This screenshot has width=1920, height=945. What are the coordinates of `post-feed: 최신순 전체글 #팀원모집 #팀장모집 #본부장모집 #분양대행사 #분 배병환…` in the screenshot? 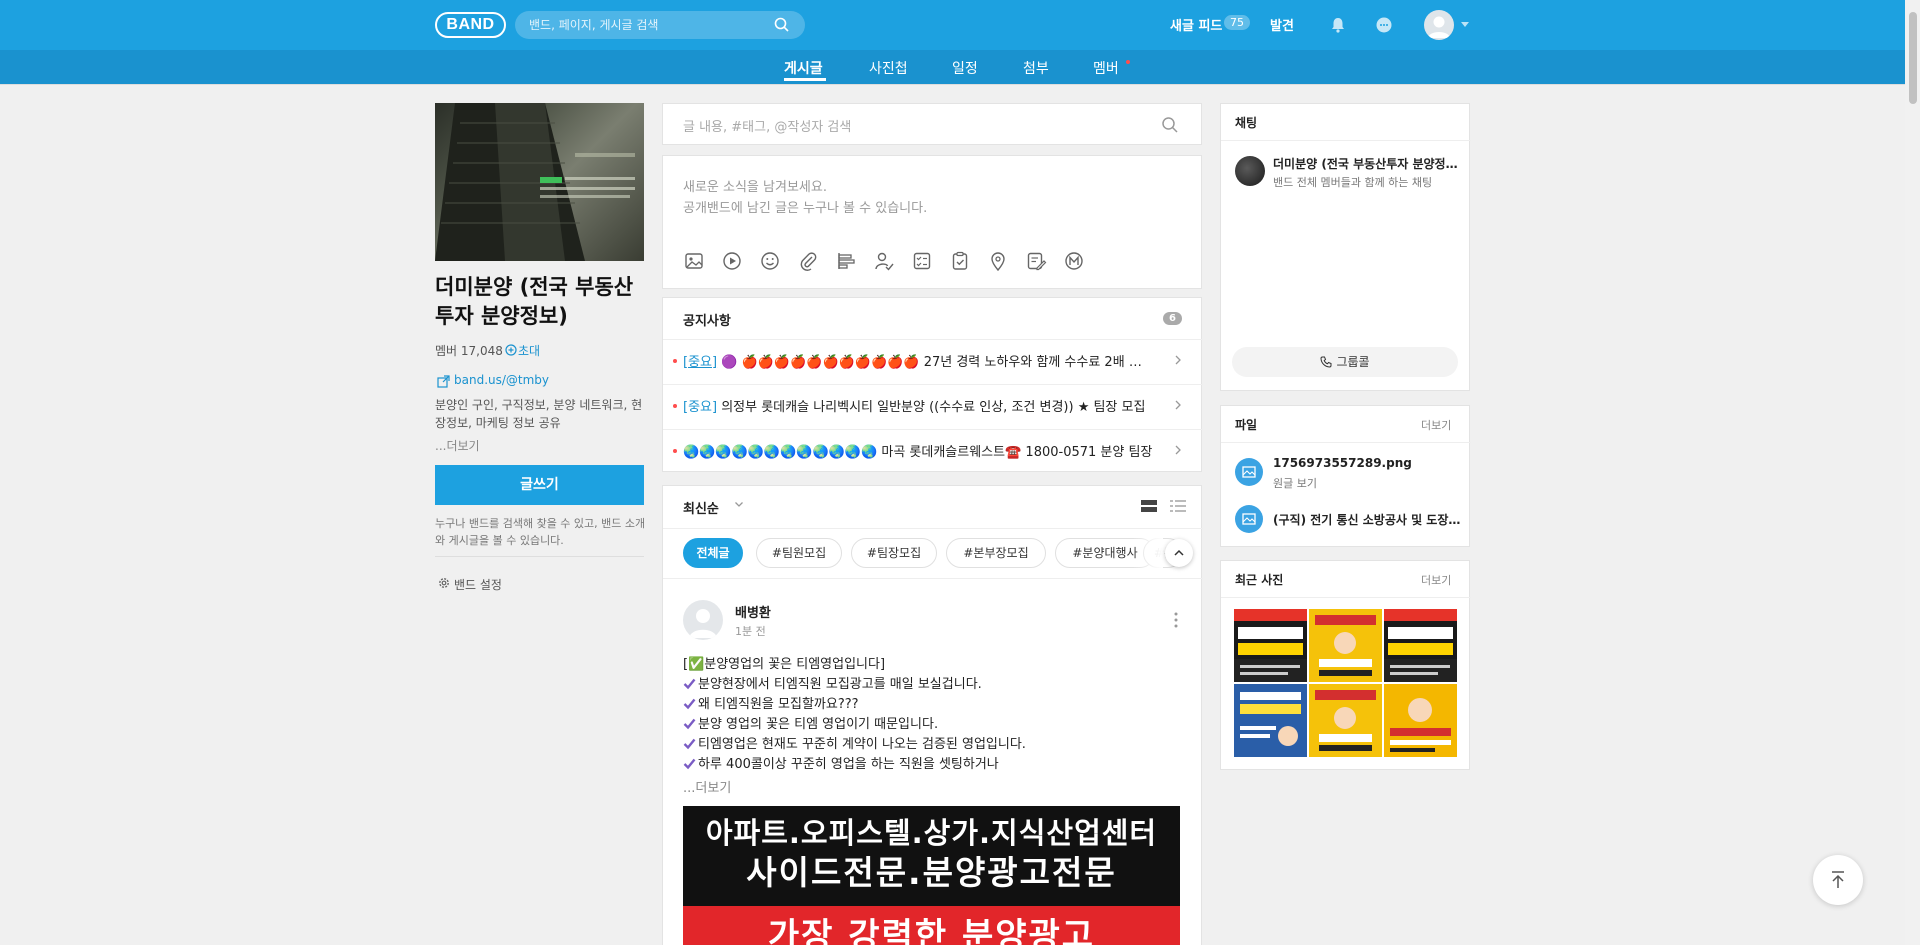 It's located at (932, 715).